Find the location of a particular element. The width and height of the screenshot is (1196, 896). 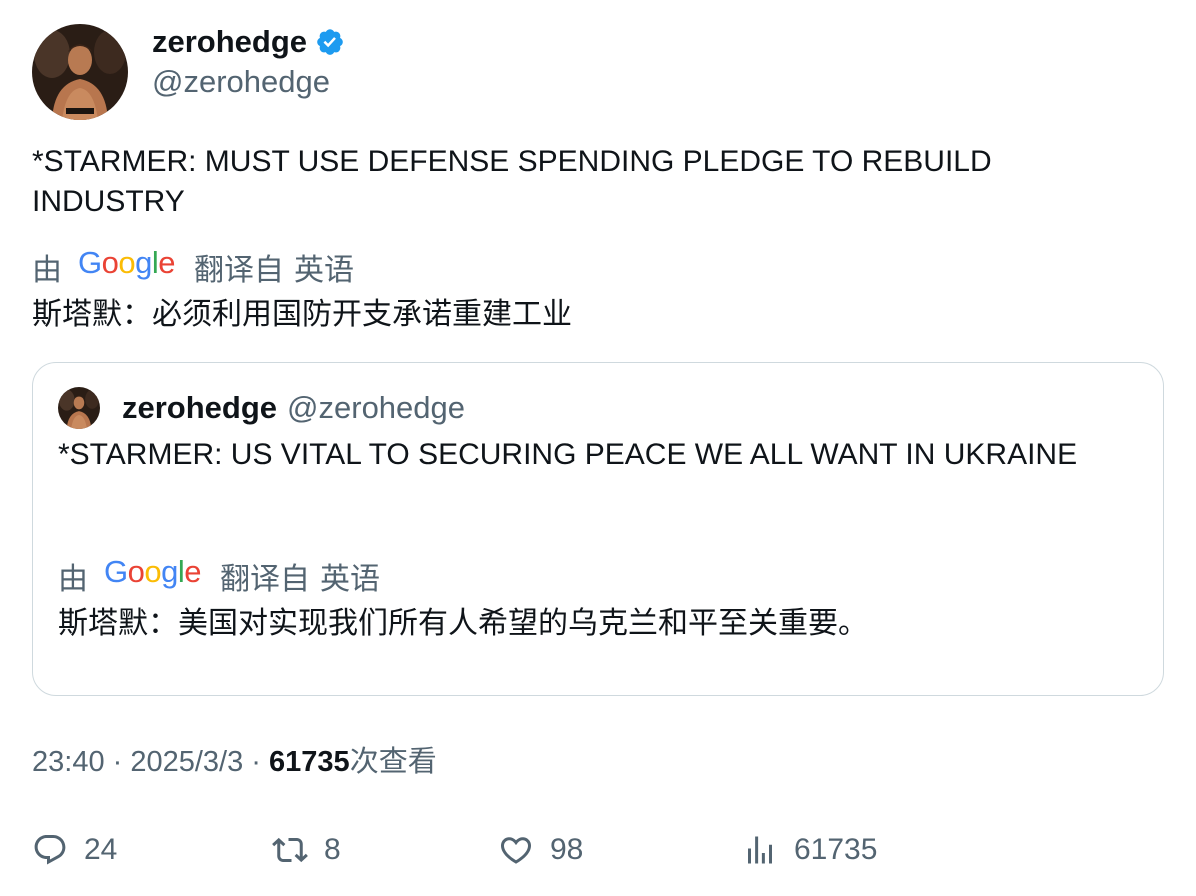

analytics-icon is located at coordinates (760, 850).